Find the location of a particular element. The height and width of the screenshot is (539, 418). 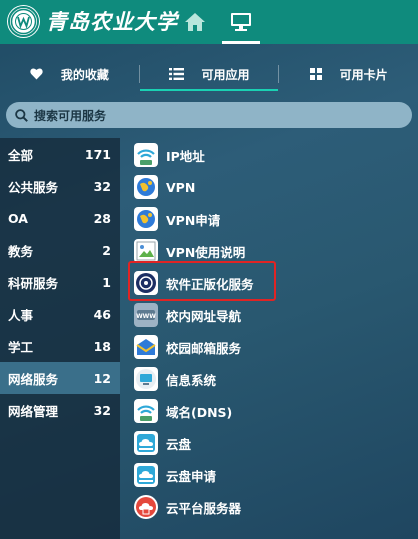

app-label: 软件正版化服务 is located at coordinates (210, 284).